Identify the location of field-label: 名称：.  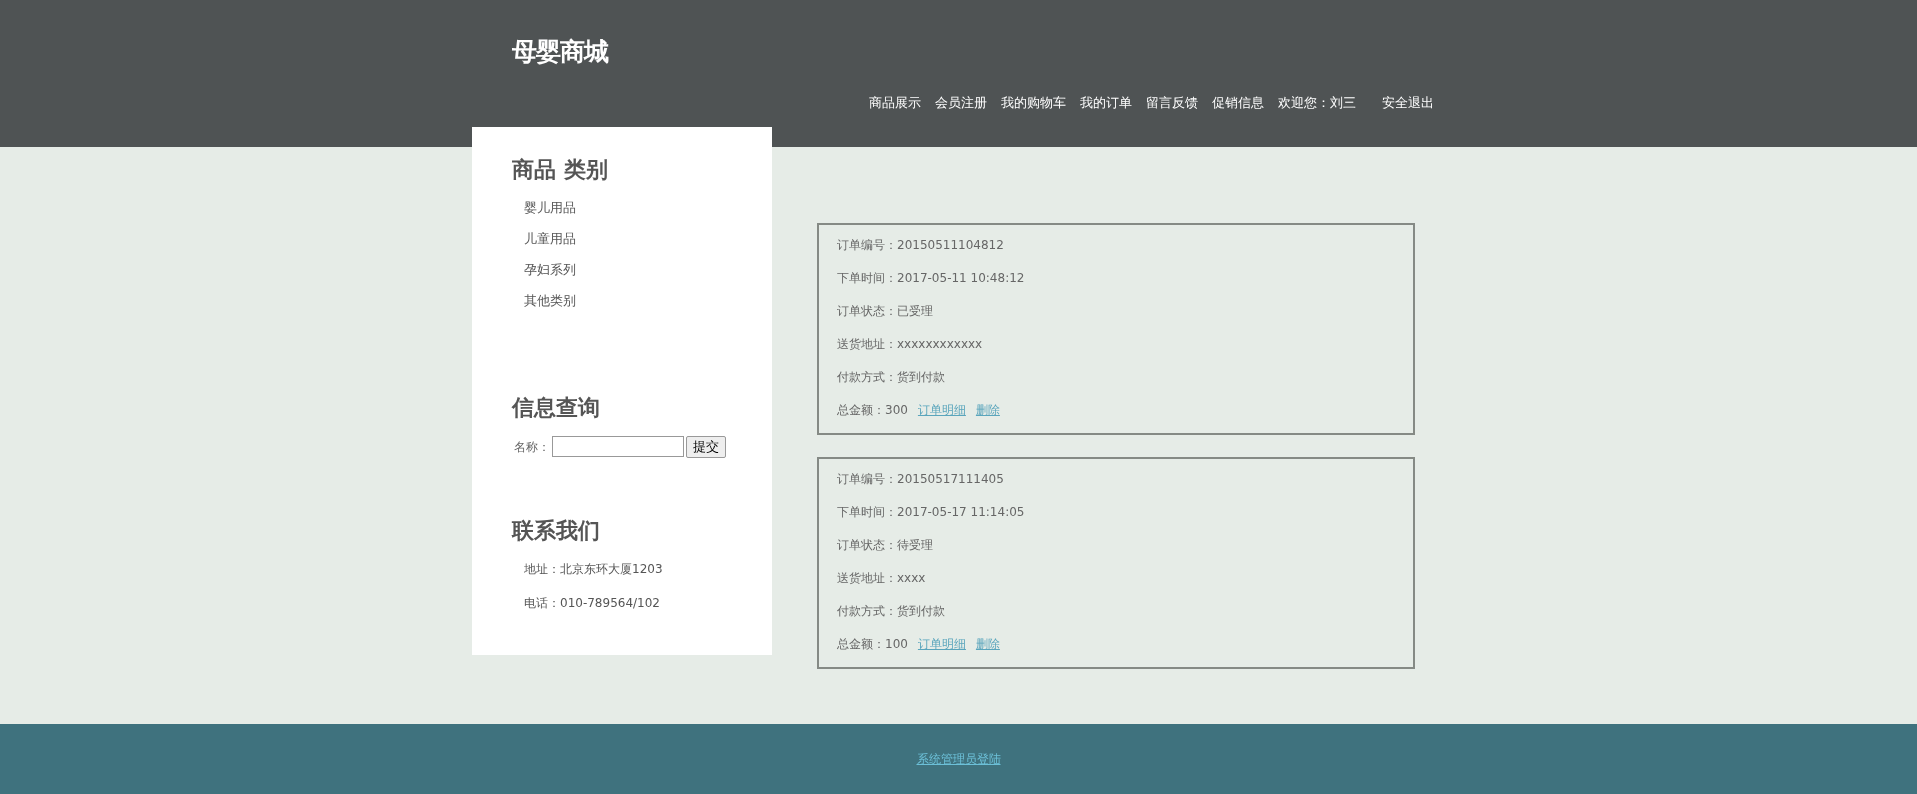
(532, 447).